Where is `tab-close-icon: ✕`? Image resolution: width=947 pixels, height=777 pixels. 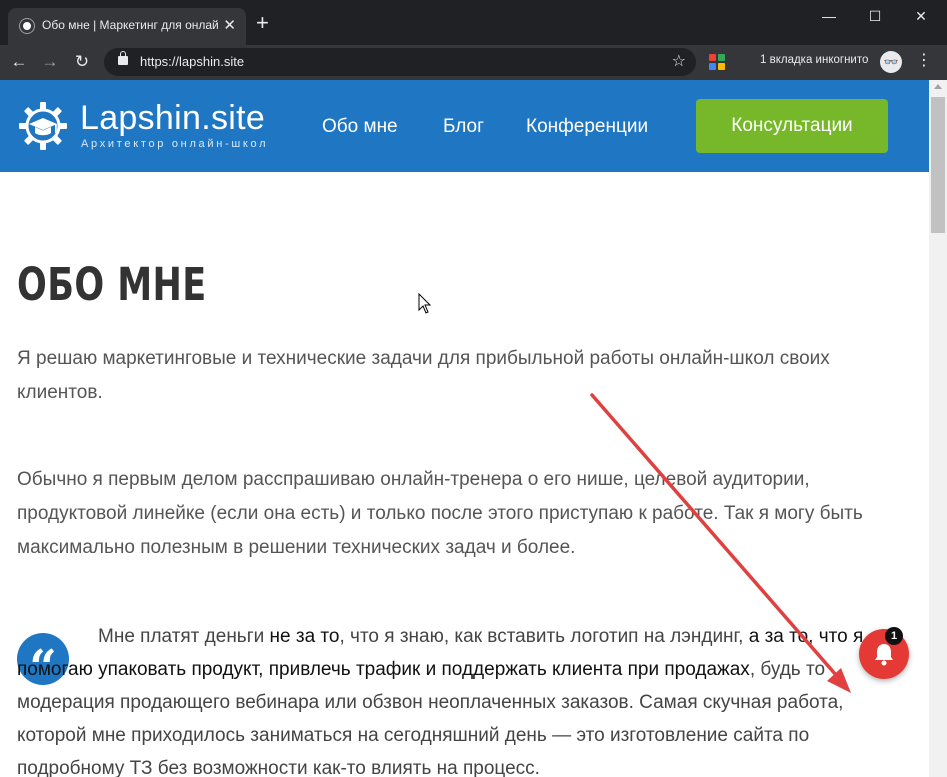
tab-close-icon: ✕ is located at coordinates (229, 26).